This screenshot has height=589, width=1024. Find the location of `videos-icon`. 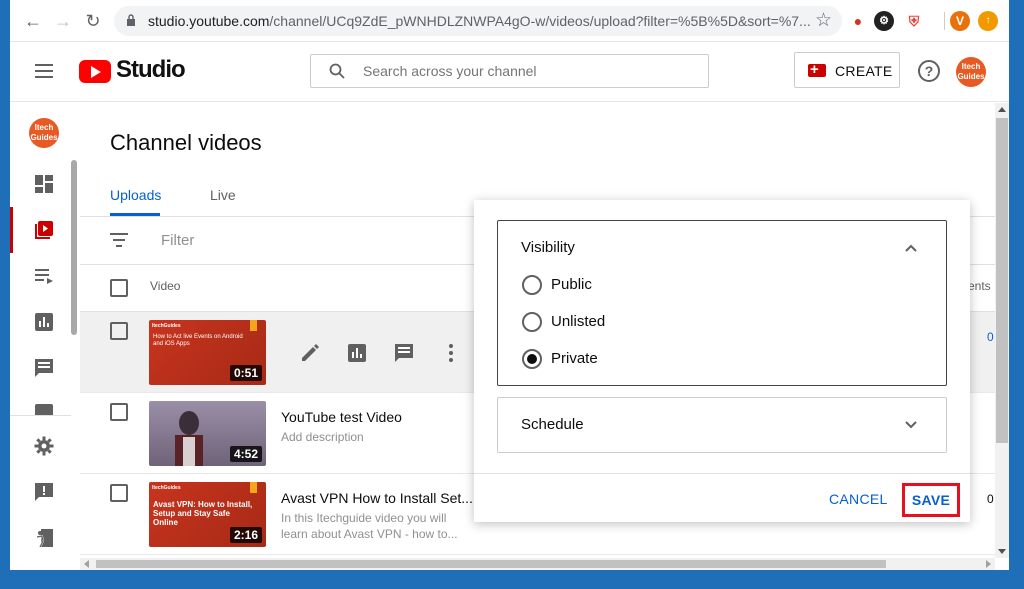

videos-icon is located at coordinates (44, 230).